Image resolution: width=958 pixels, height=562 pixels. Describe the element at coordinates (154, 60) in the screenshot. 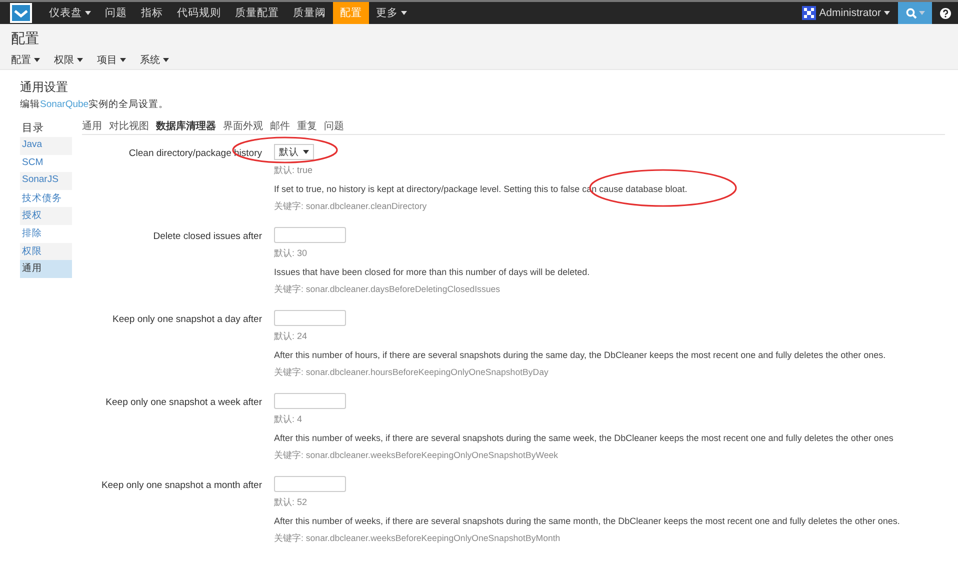

I see `submenu-item: 系统` at that location.